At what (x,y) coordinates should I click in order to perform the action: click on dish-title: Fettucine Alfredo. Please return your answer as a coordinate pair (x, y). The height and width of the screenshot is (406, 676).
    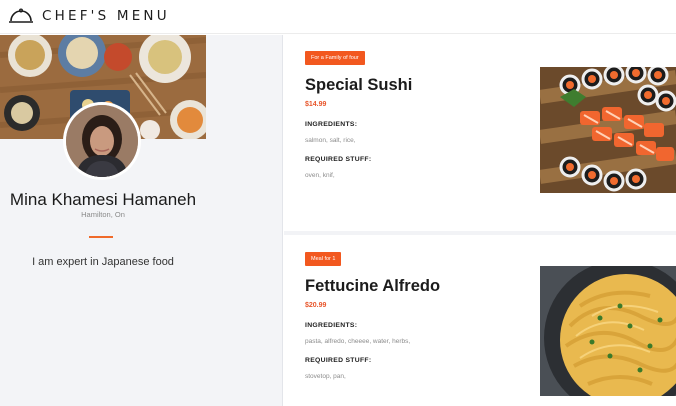
    Looking at the image, I should click on (372, 286).